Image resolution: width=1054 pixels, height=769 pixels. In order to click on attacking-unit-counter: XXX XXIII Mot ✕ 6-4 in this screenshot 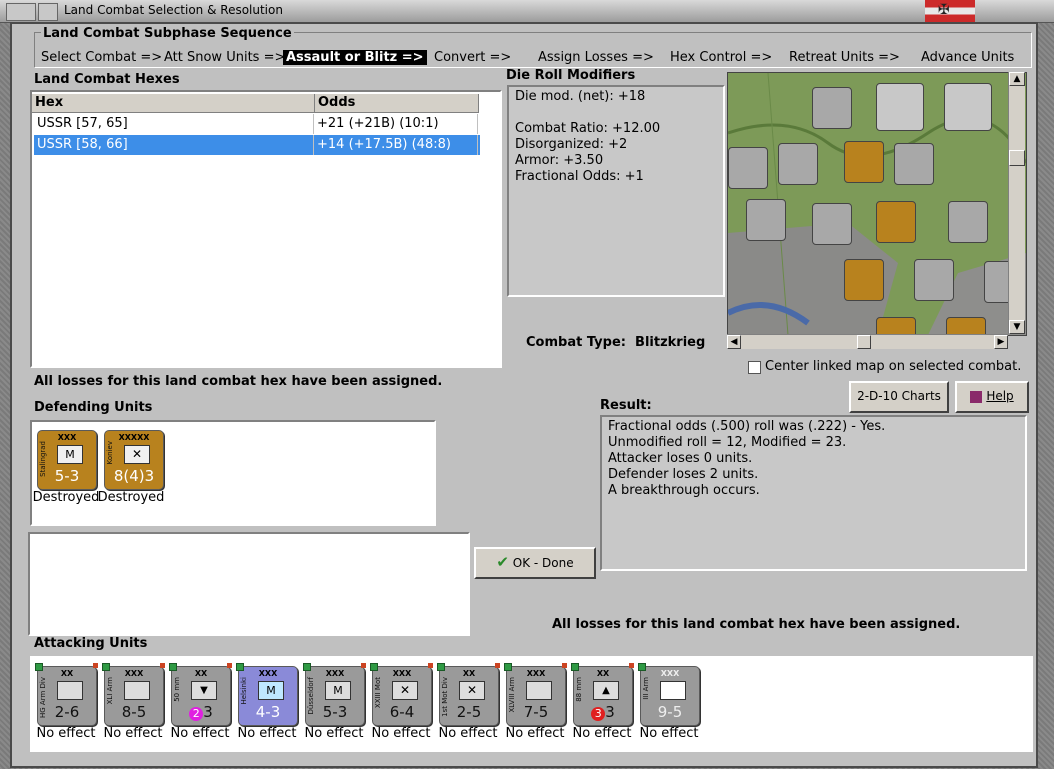, I will do `click(401, 694)`.